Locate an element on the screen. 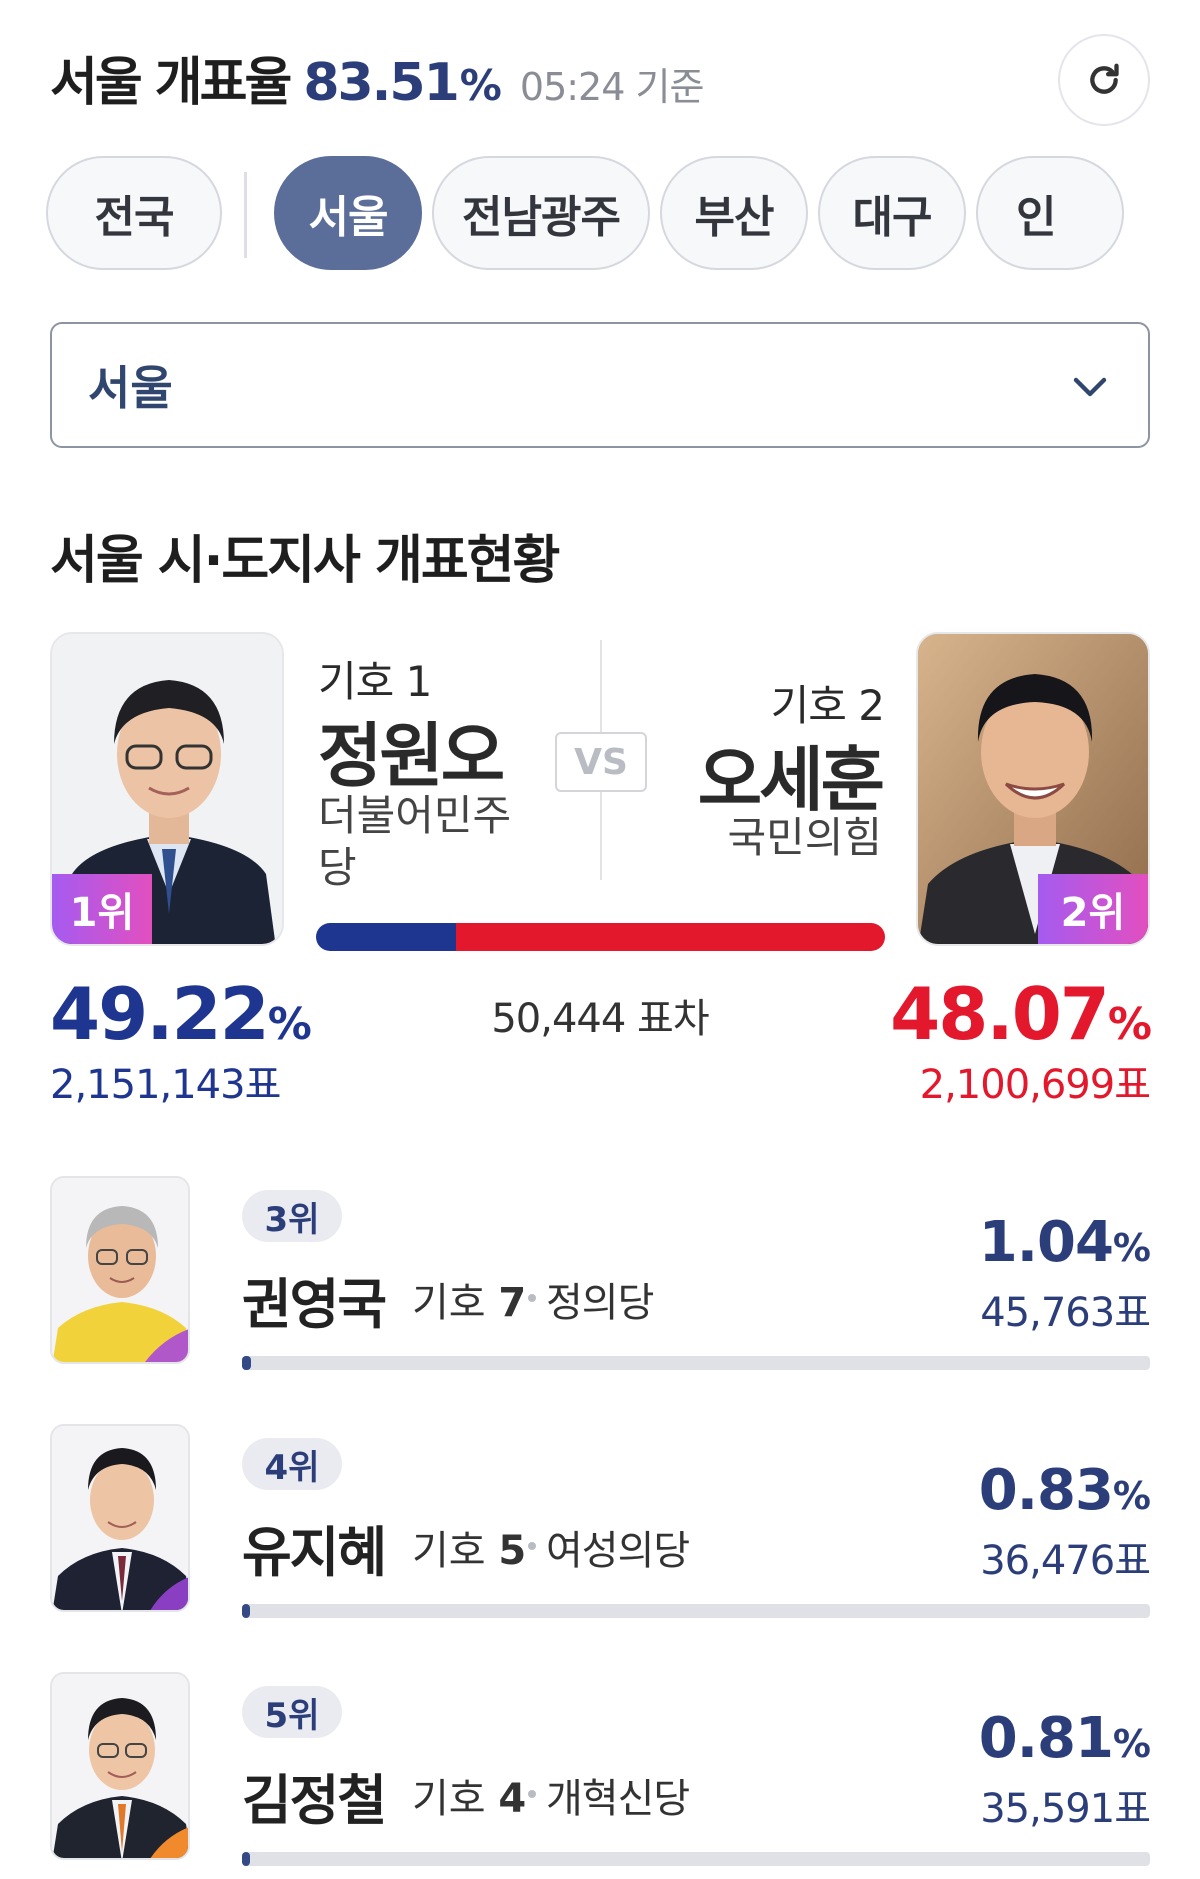  header: 서울 개표율 83.51 % 05:24 기준 is located at coordinates (377, 80).